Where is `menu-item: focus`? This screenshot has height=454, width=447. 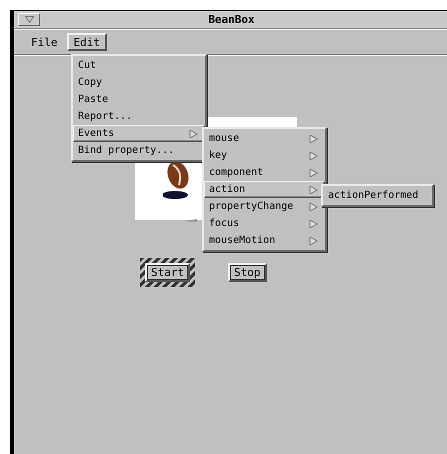 menu-item: focus is located at coordinates (264, 223).